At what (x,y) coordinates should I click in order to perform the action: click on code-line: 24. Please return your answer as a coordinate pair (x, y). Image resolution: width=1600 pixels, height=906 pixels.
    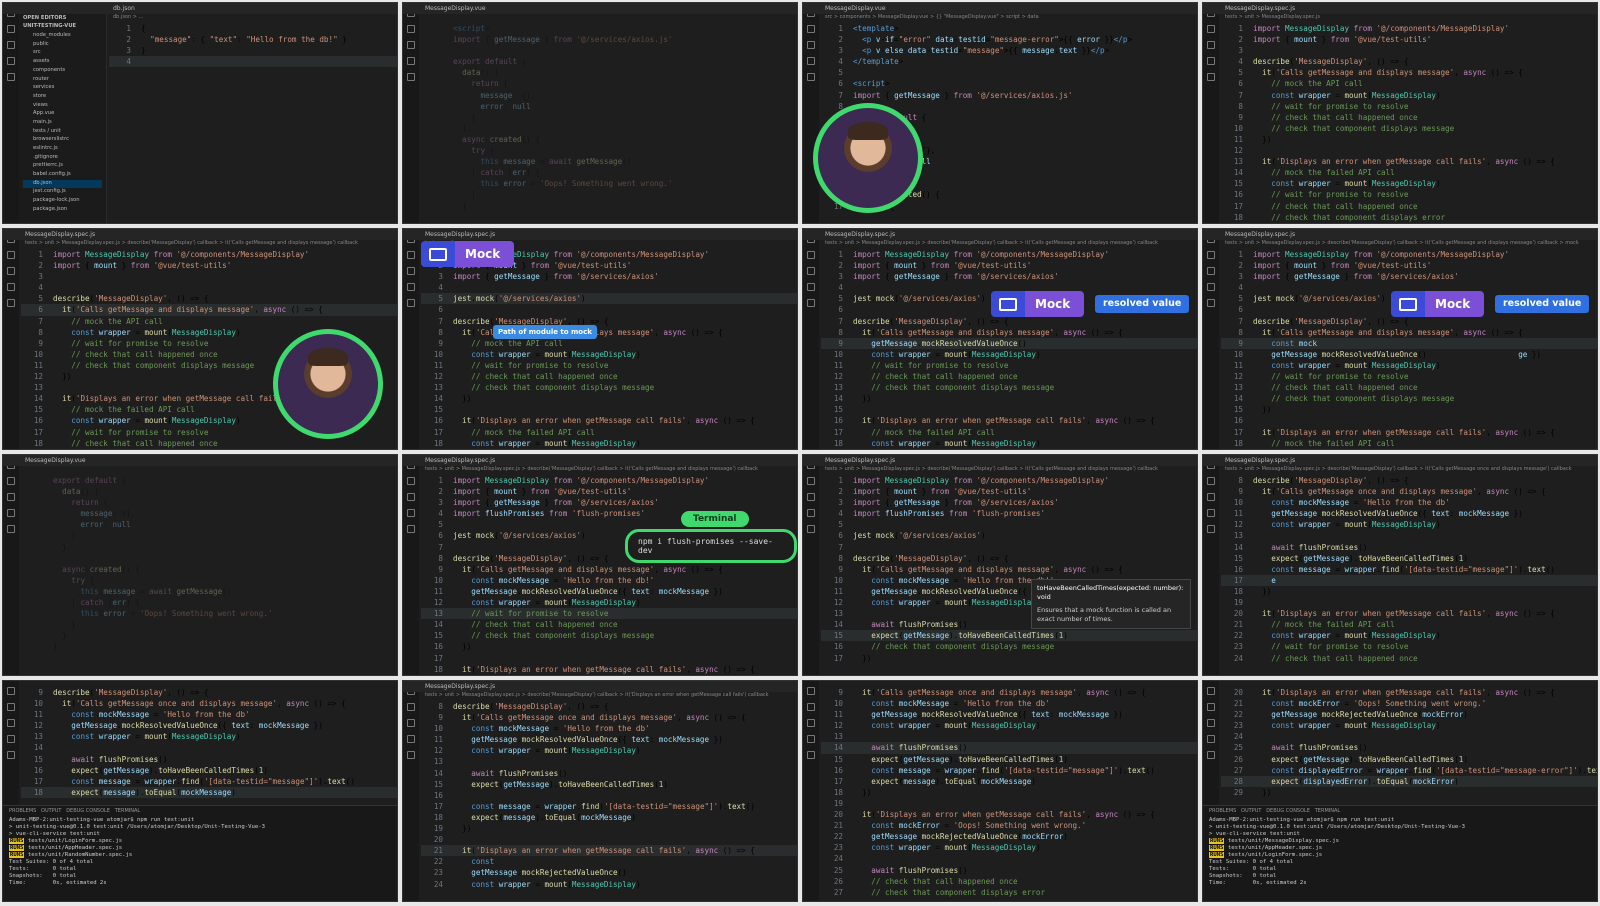
    Looking at the image, I should click on (1009, 858).